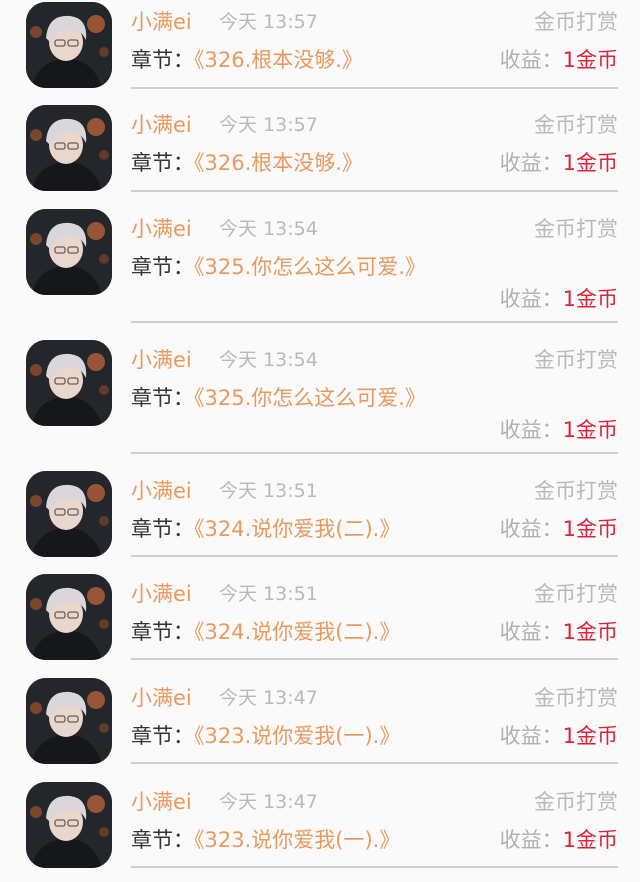  What do you see at coordinates (268, 594) in the screenshot?
I see `timestamp: 今天 13:51` at bounding box center [268, 594].